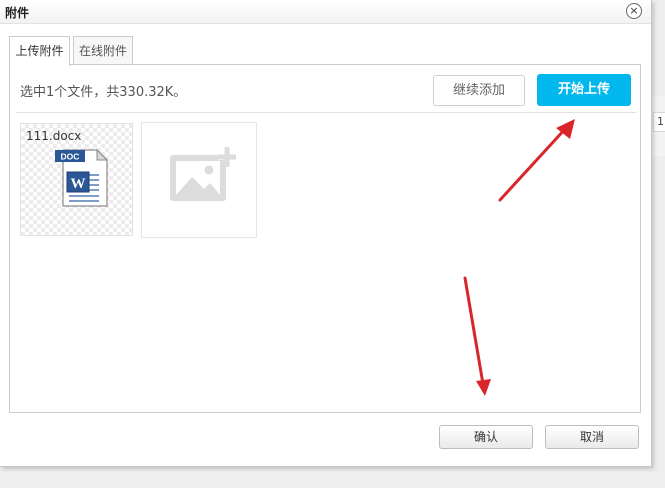 This screenshot has width=665, height=488. I want to click on confirm-button: 确认, so click(486, 437).